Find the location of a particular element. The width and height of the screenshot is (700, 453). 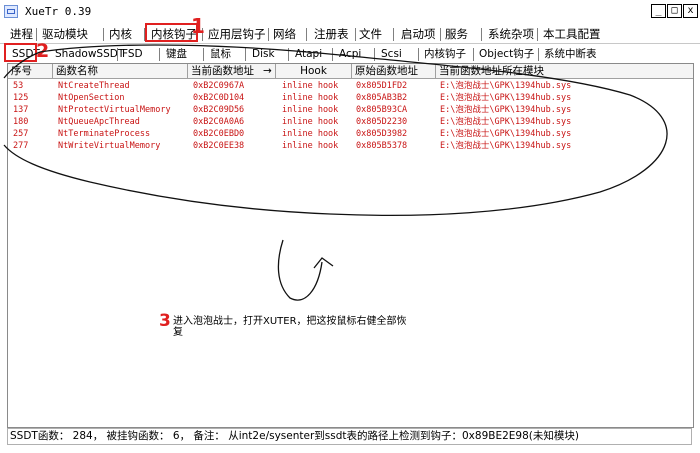

window-title: XueTr 0.39 is located at coordinates (58, 11).